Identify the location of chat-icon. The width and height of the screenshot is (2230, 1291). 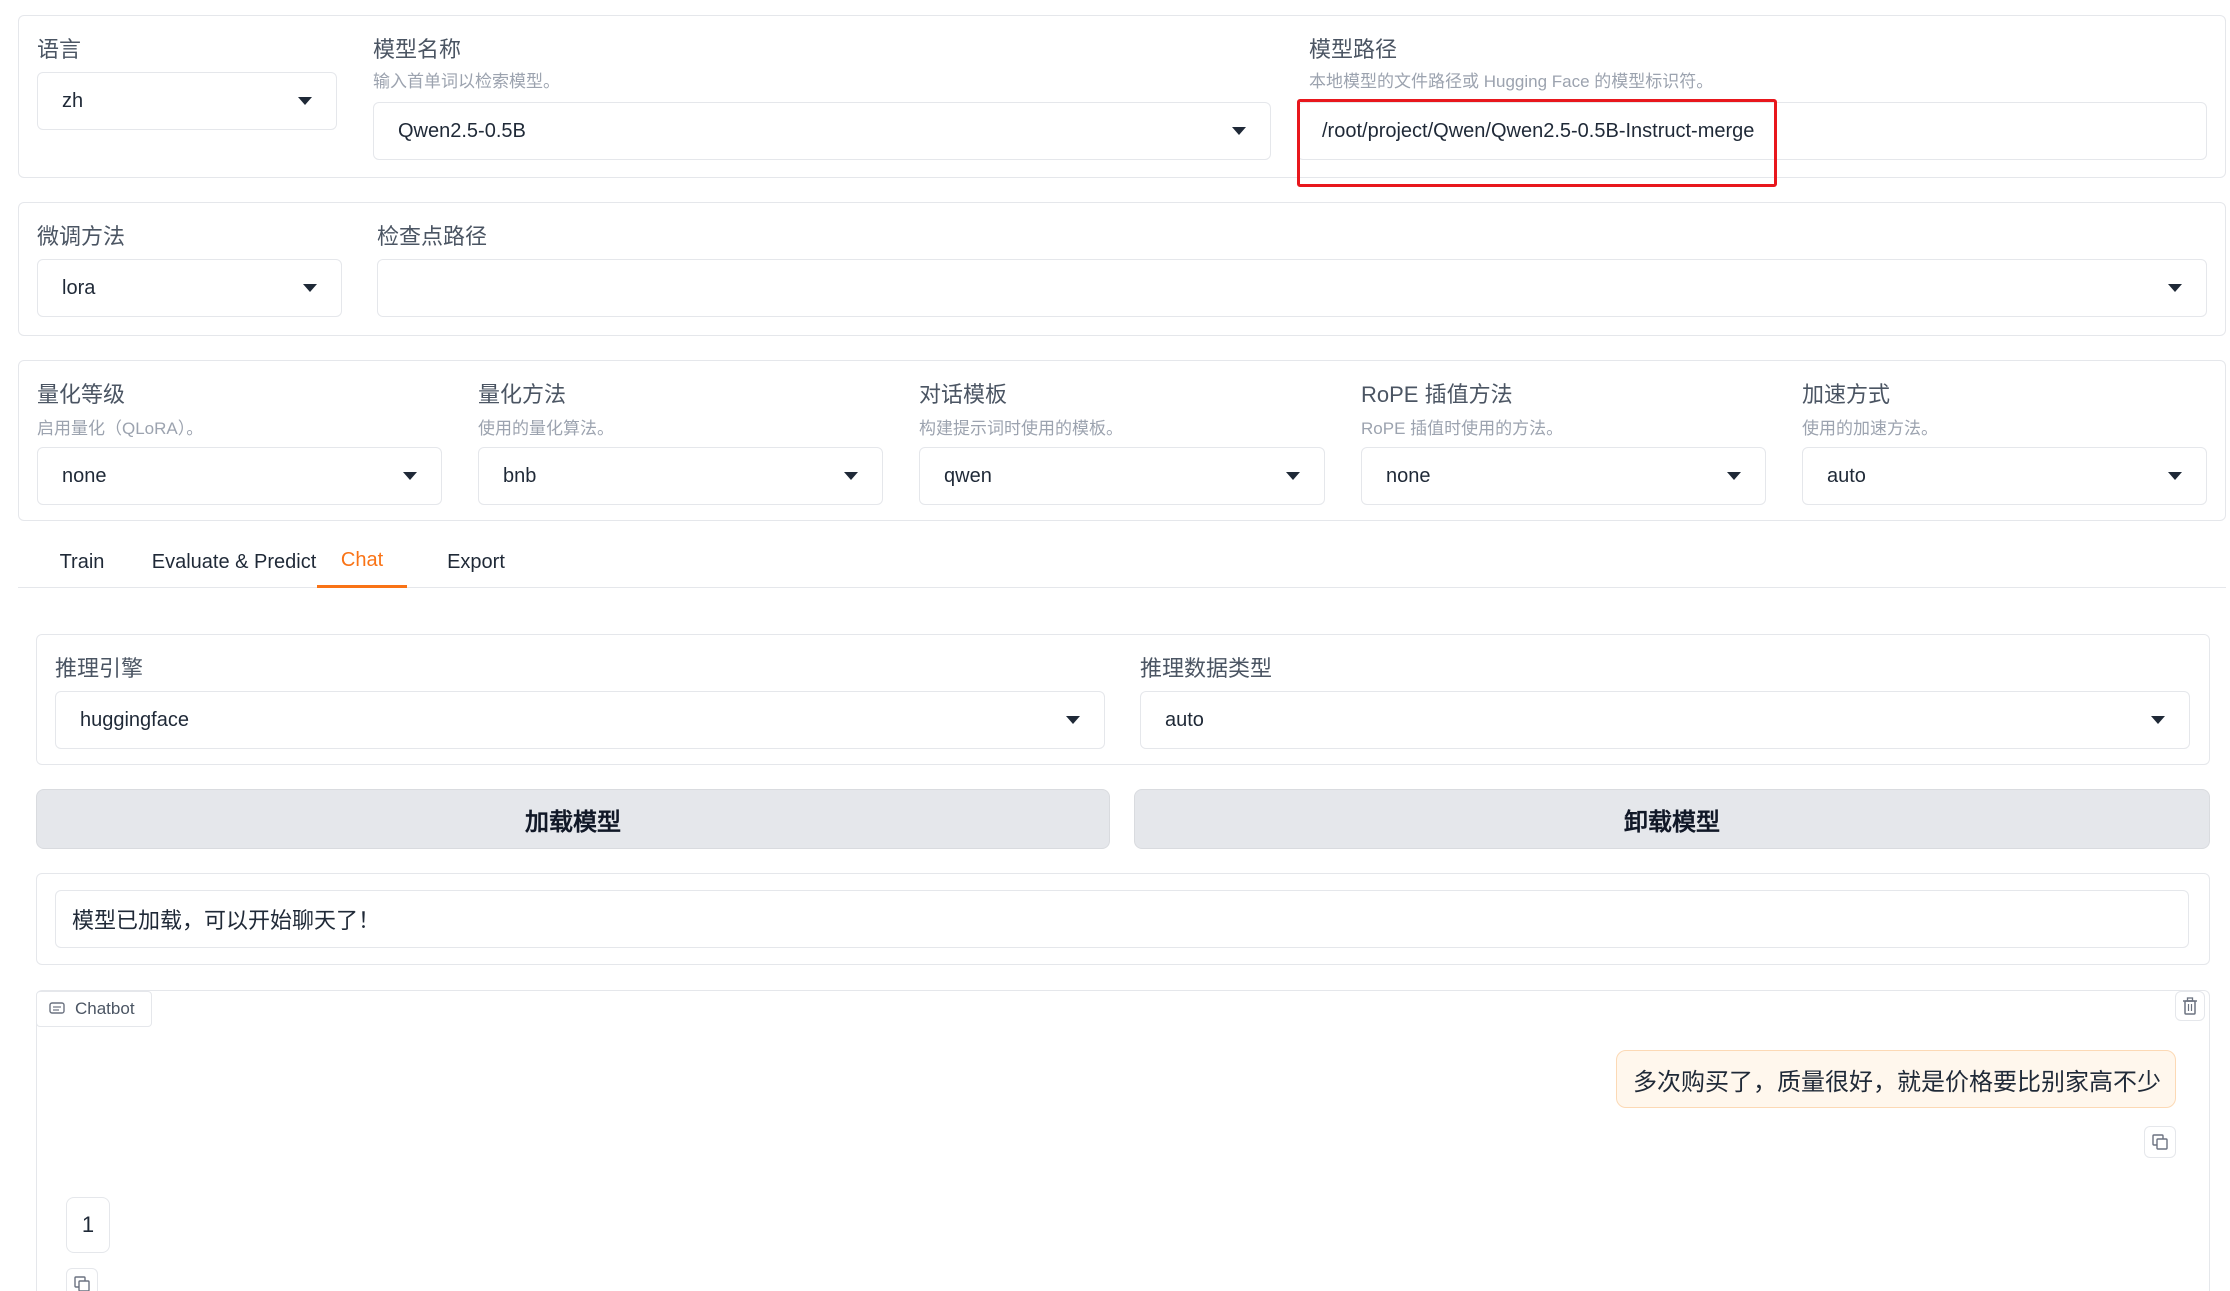
(57, 1008).